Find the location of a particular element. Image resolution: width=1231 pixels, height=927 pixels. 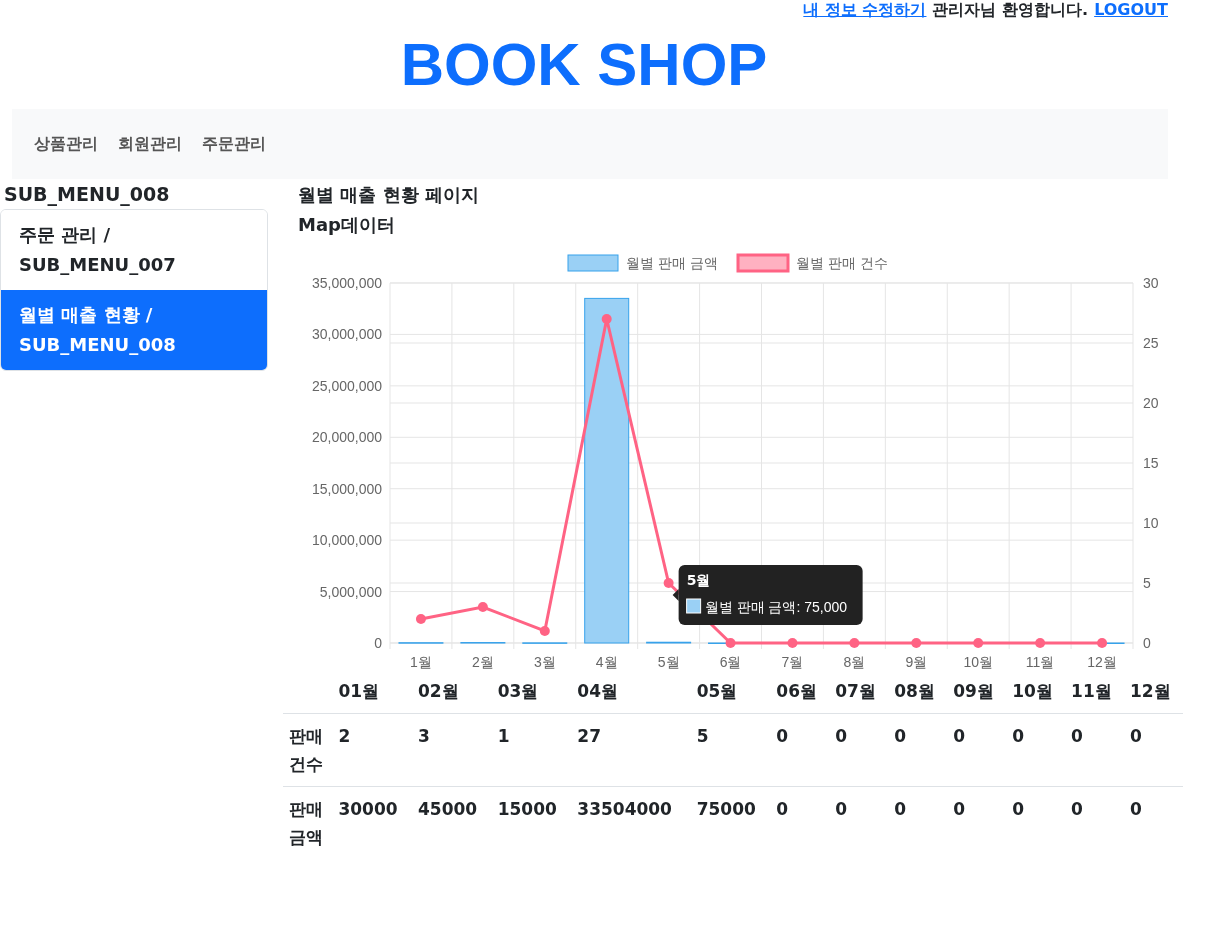

sidebar-heading: SUB_MENU_008 is located at coordinates (87, 195).